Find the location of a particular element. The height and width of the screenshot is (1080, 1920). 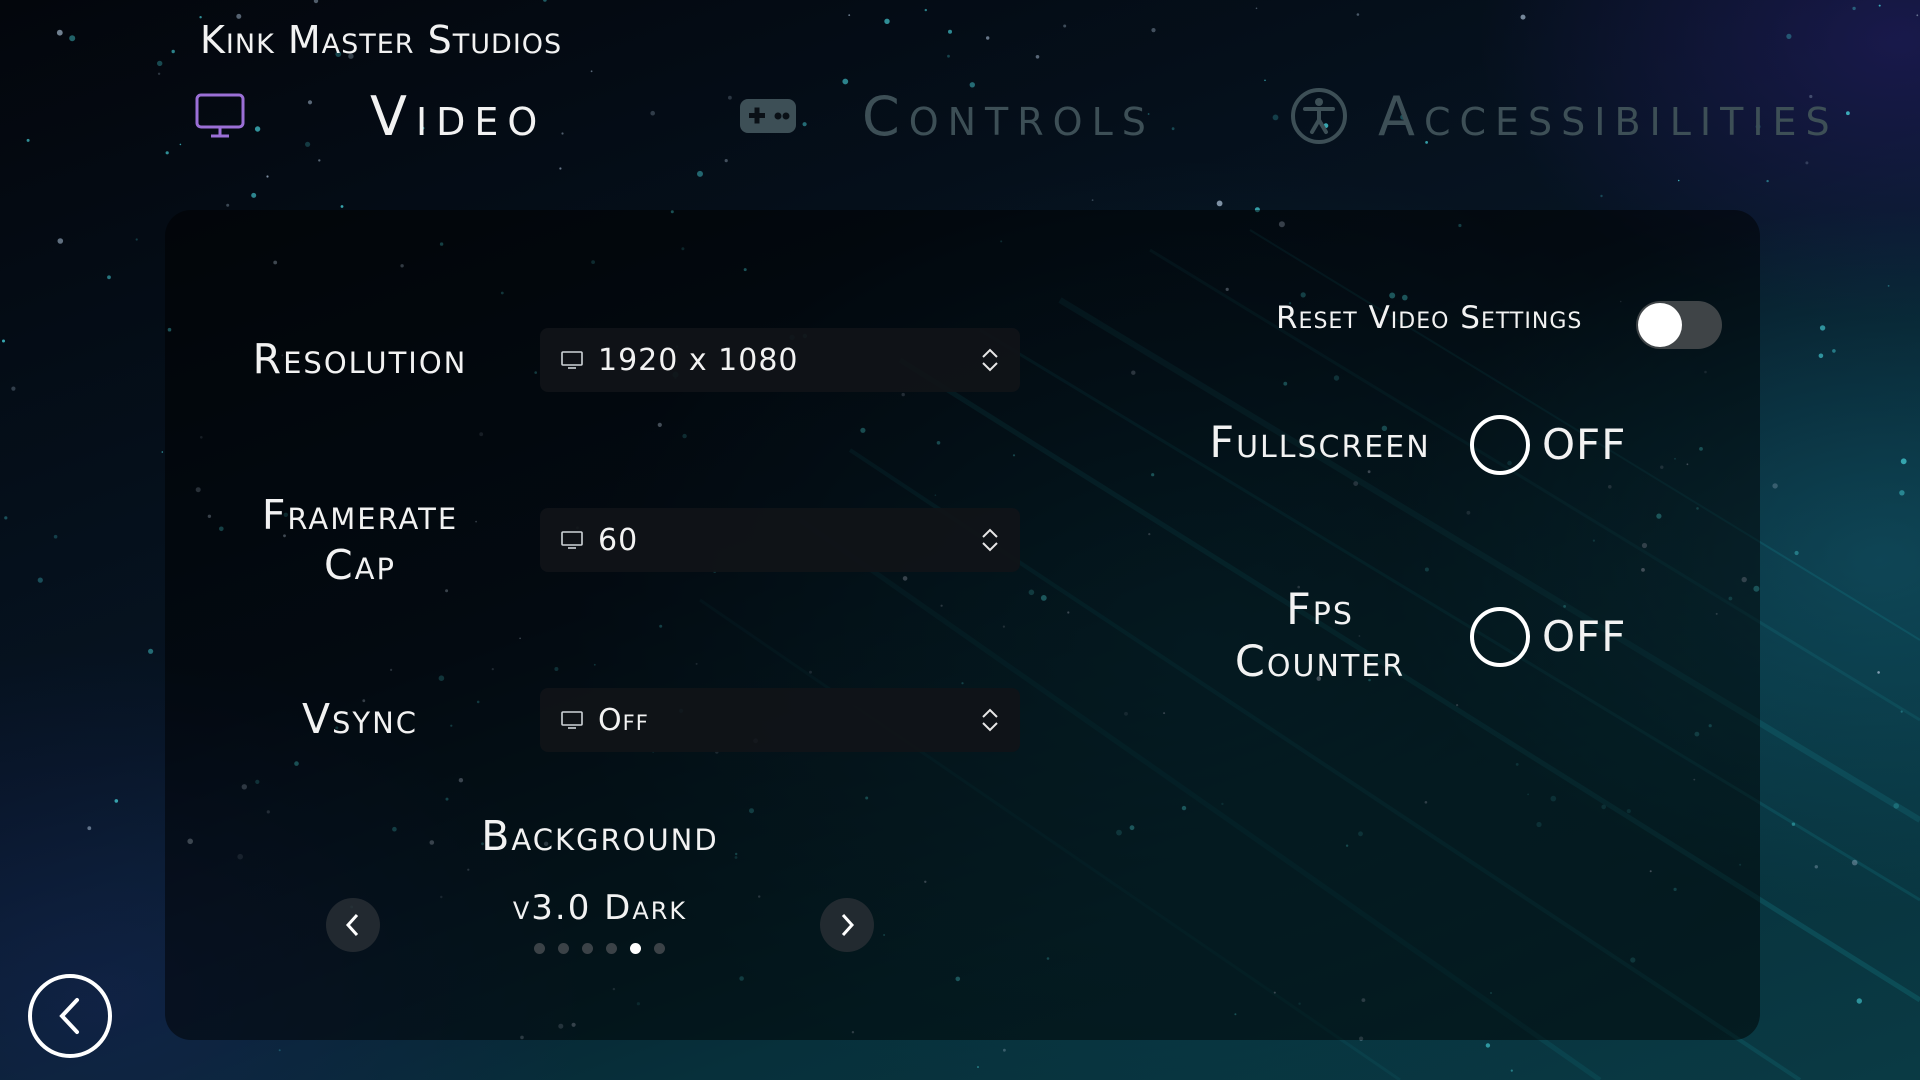

studio-title: Kink Master Studios is located at coordinates (381, 40).